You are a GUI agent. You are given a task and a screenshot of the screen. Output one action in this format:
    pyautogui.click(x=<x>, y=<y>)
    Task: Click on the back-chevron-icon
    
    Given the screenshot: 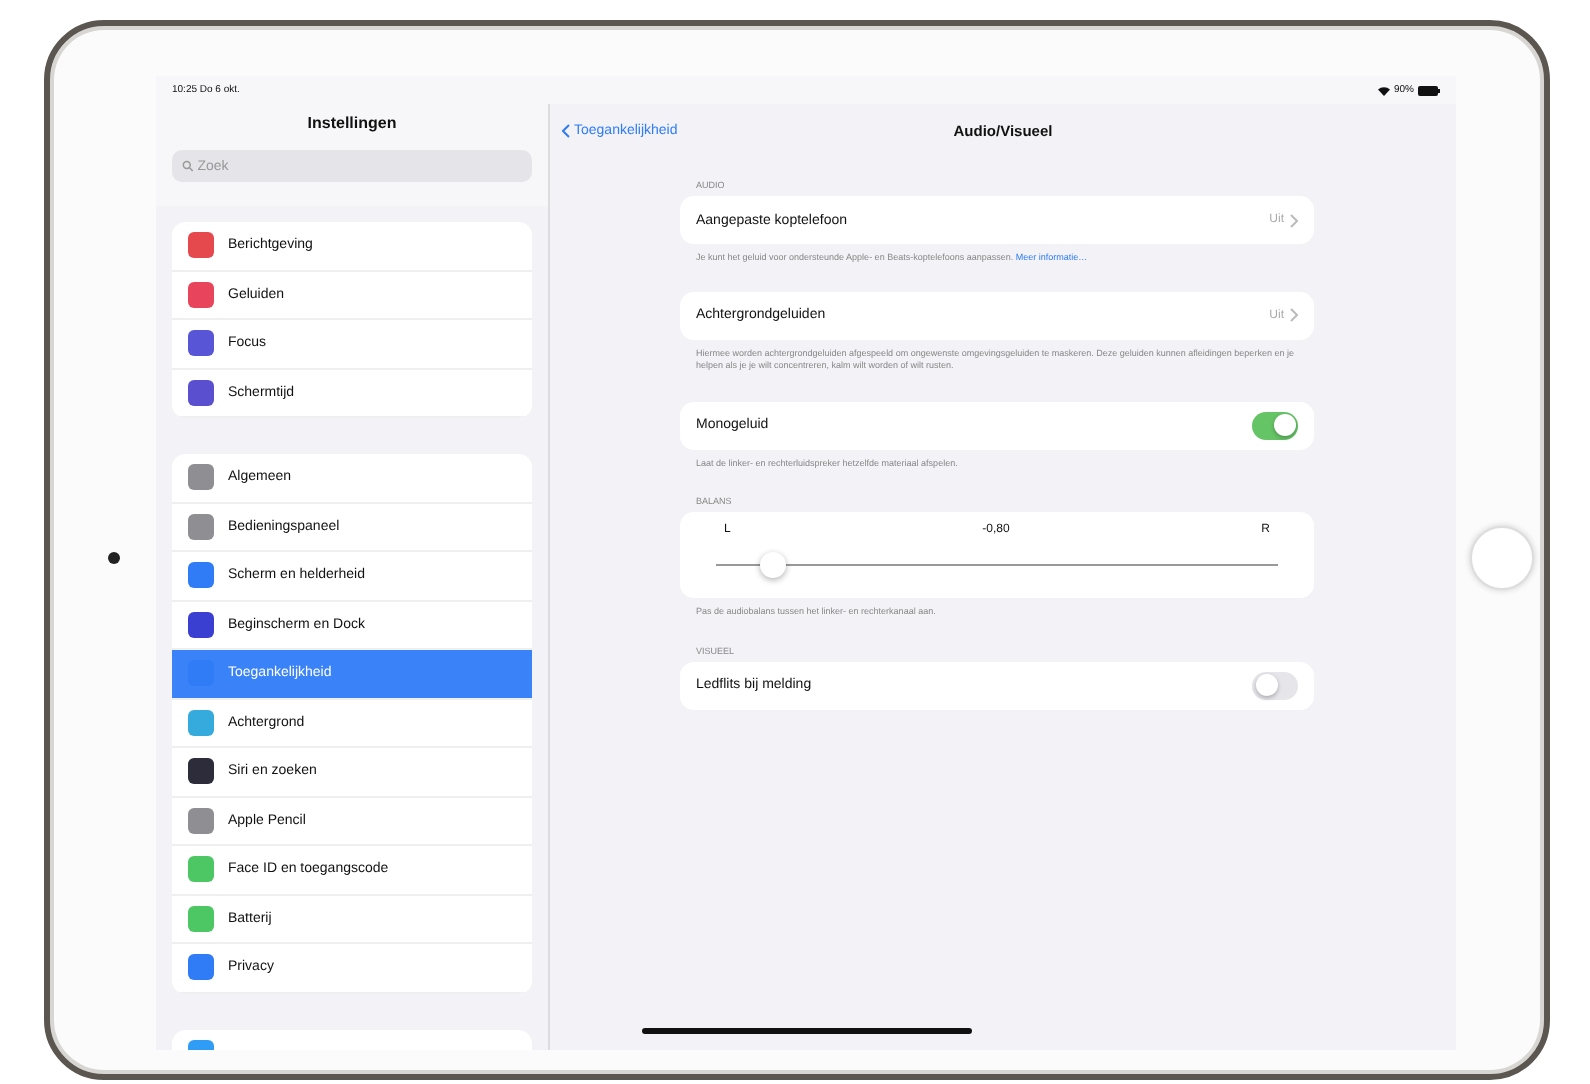 What is the action you would take?
    pyautogui.click(x=566, y=130)
    